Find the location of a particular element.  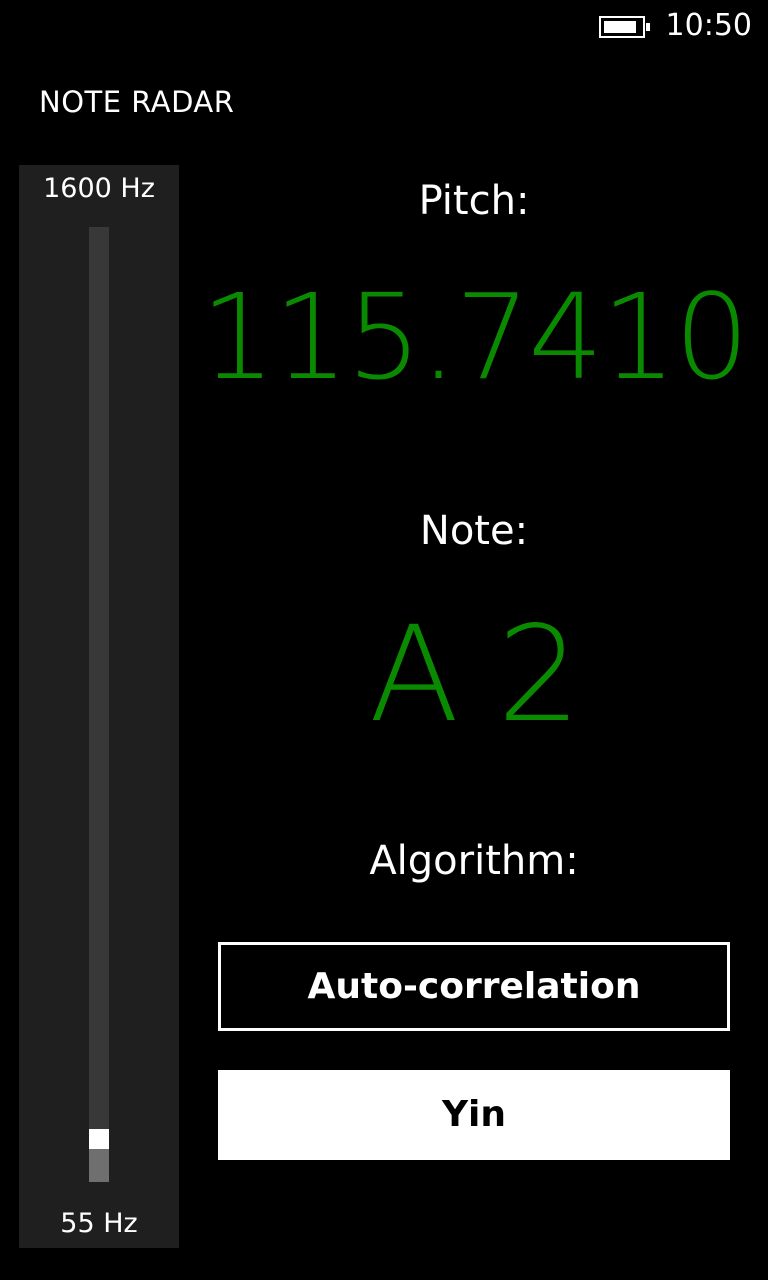

slider-thumb is located at coordinates (99, 1139).